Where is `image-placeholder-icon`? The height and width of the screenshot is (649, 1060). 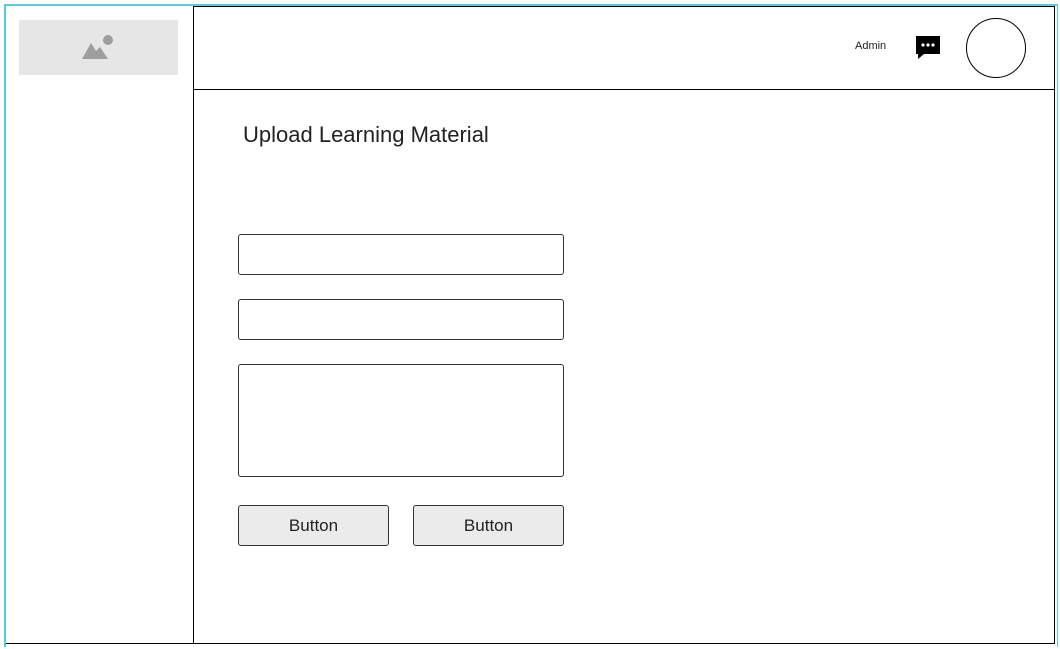 image-placeholder-icon is located at coordinates (97, 46).